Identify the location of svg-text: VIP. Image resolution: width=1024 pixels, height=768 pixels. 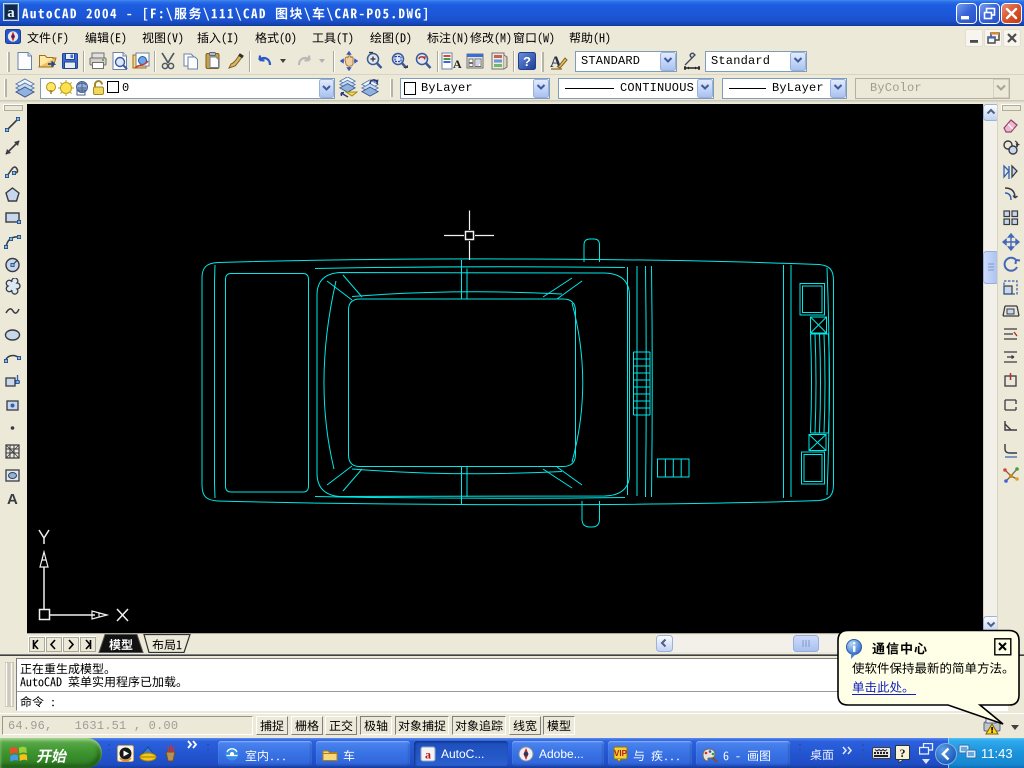
(621, 753).